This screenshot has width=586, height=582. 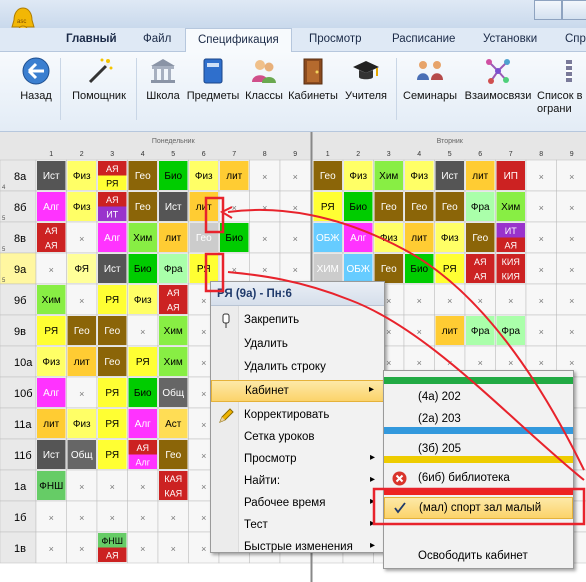 I want to click on room-option: (3б) 205, so click(x=478, y=450).